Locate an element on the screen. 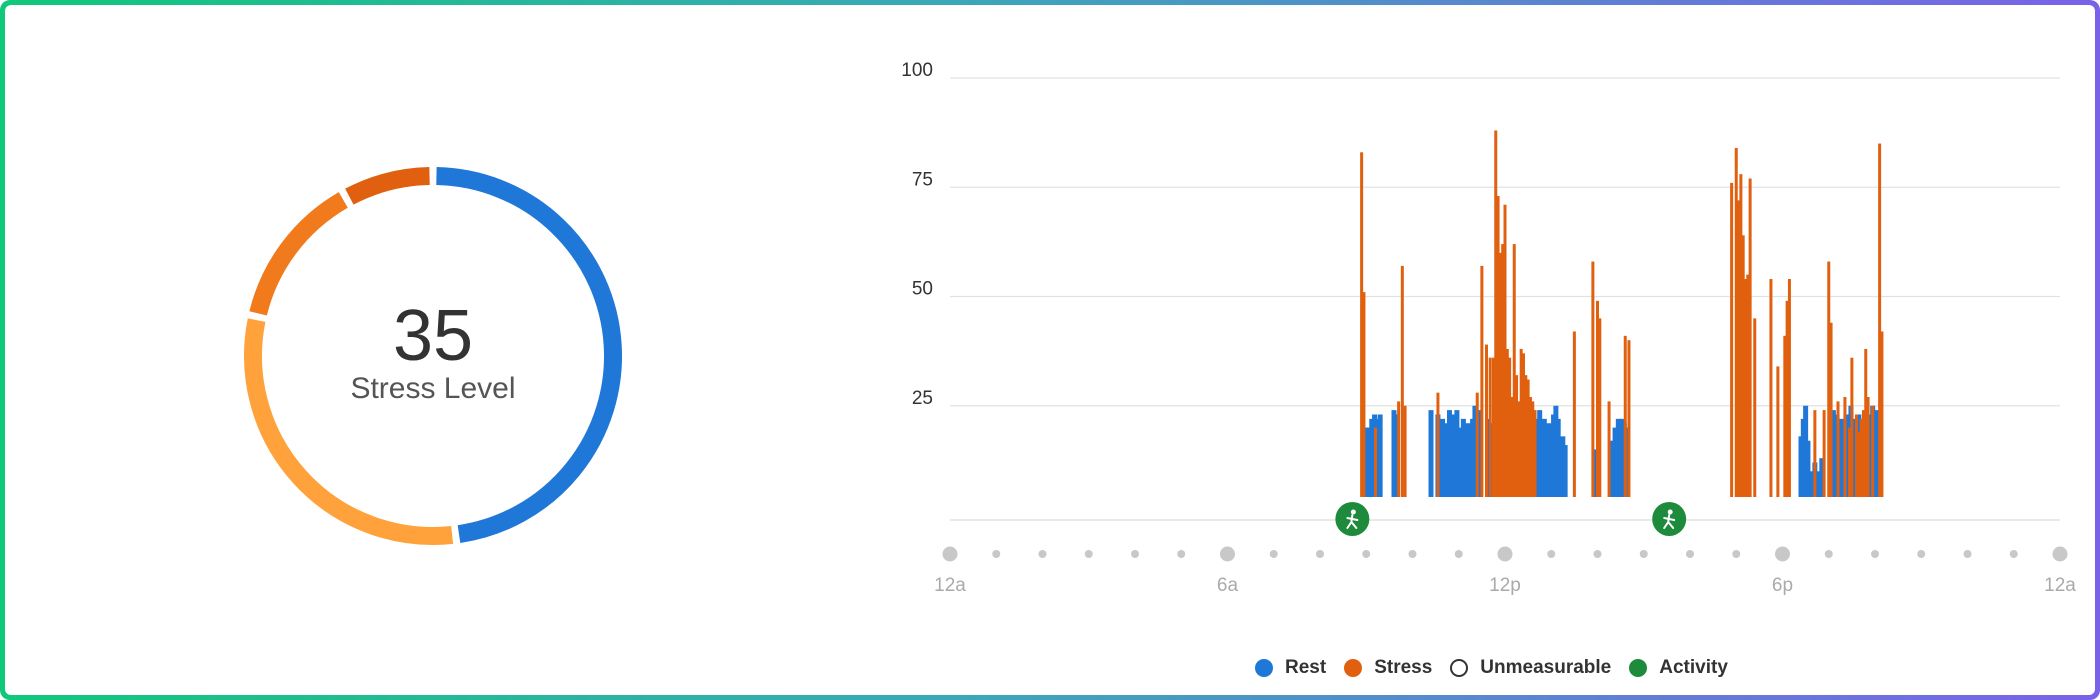 Image resolution: width=2100 pixels, height=700 pixels. walking-icon: 🚶 is located at coordinates (1352, 519).